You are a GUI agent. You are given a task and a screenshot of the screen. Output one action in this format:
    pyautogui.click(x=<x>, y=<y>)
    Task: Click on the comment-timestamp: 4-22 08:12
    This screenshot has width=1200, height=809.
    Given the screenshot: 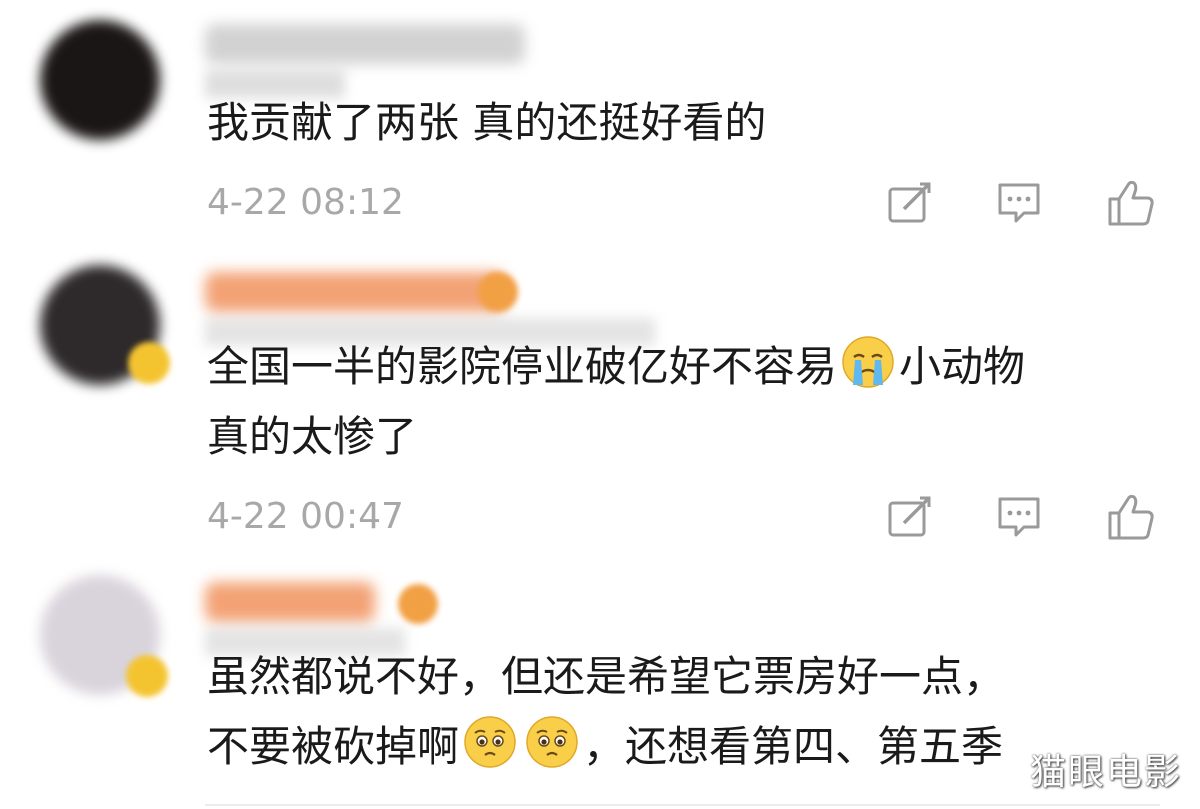 What is the action you would take?
    pyautogui.click(x=305, y=202)
    